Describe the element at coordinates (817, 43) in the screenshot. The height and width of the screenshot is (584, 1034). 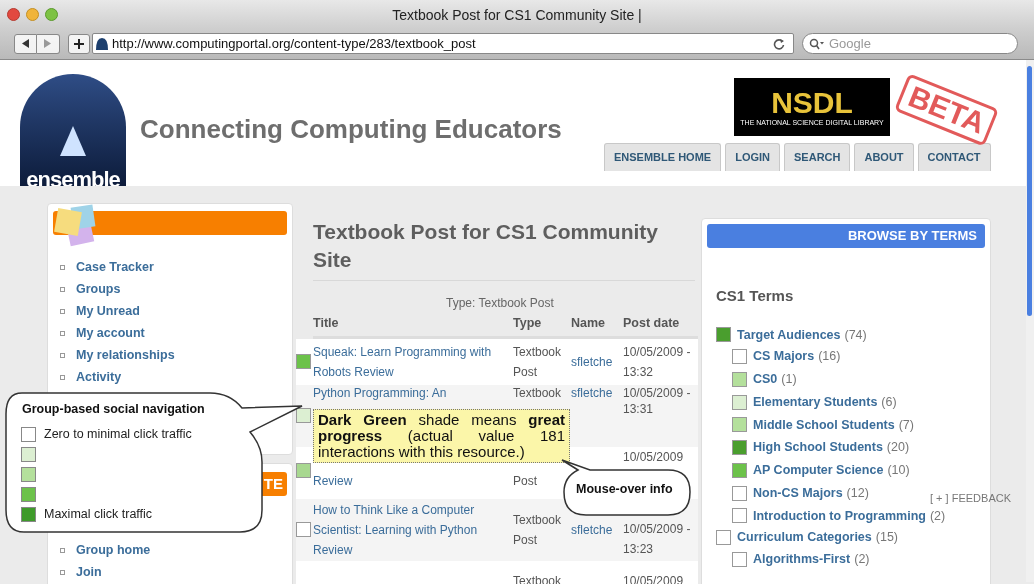
I see `search-icon` at that location.